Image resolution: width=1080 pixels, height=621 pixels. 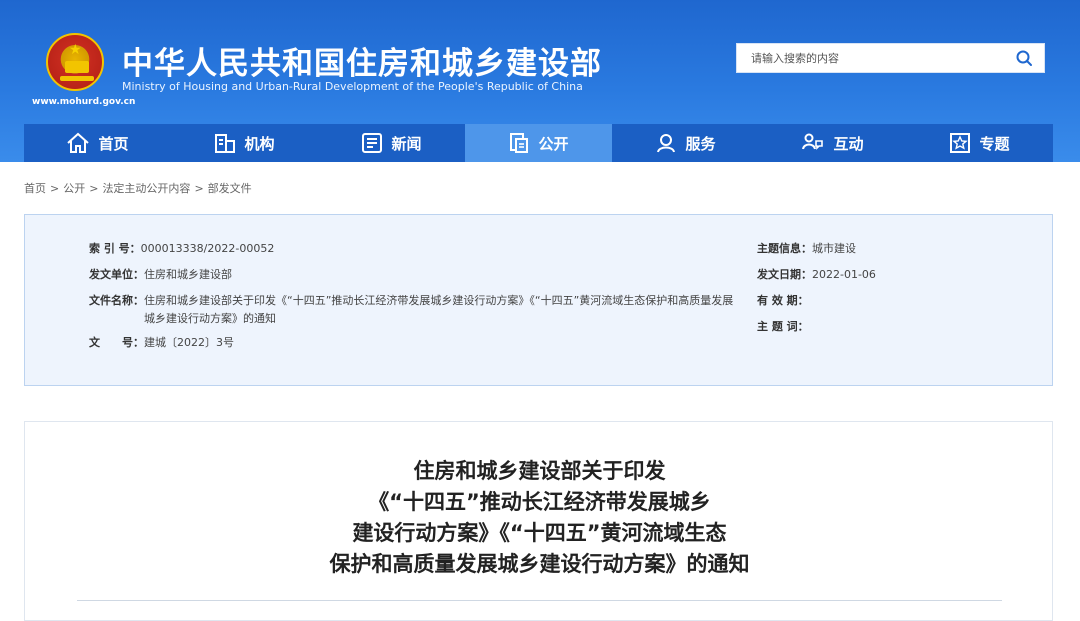 What do you see at coordinates (116, 274) in the screenshot?
I see `meta-label: 发文单位：` at bounding box center [116, 274].